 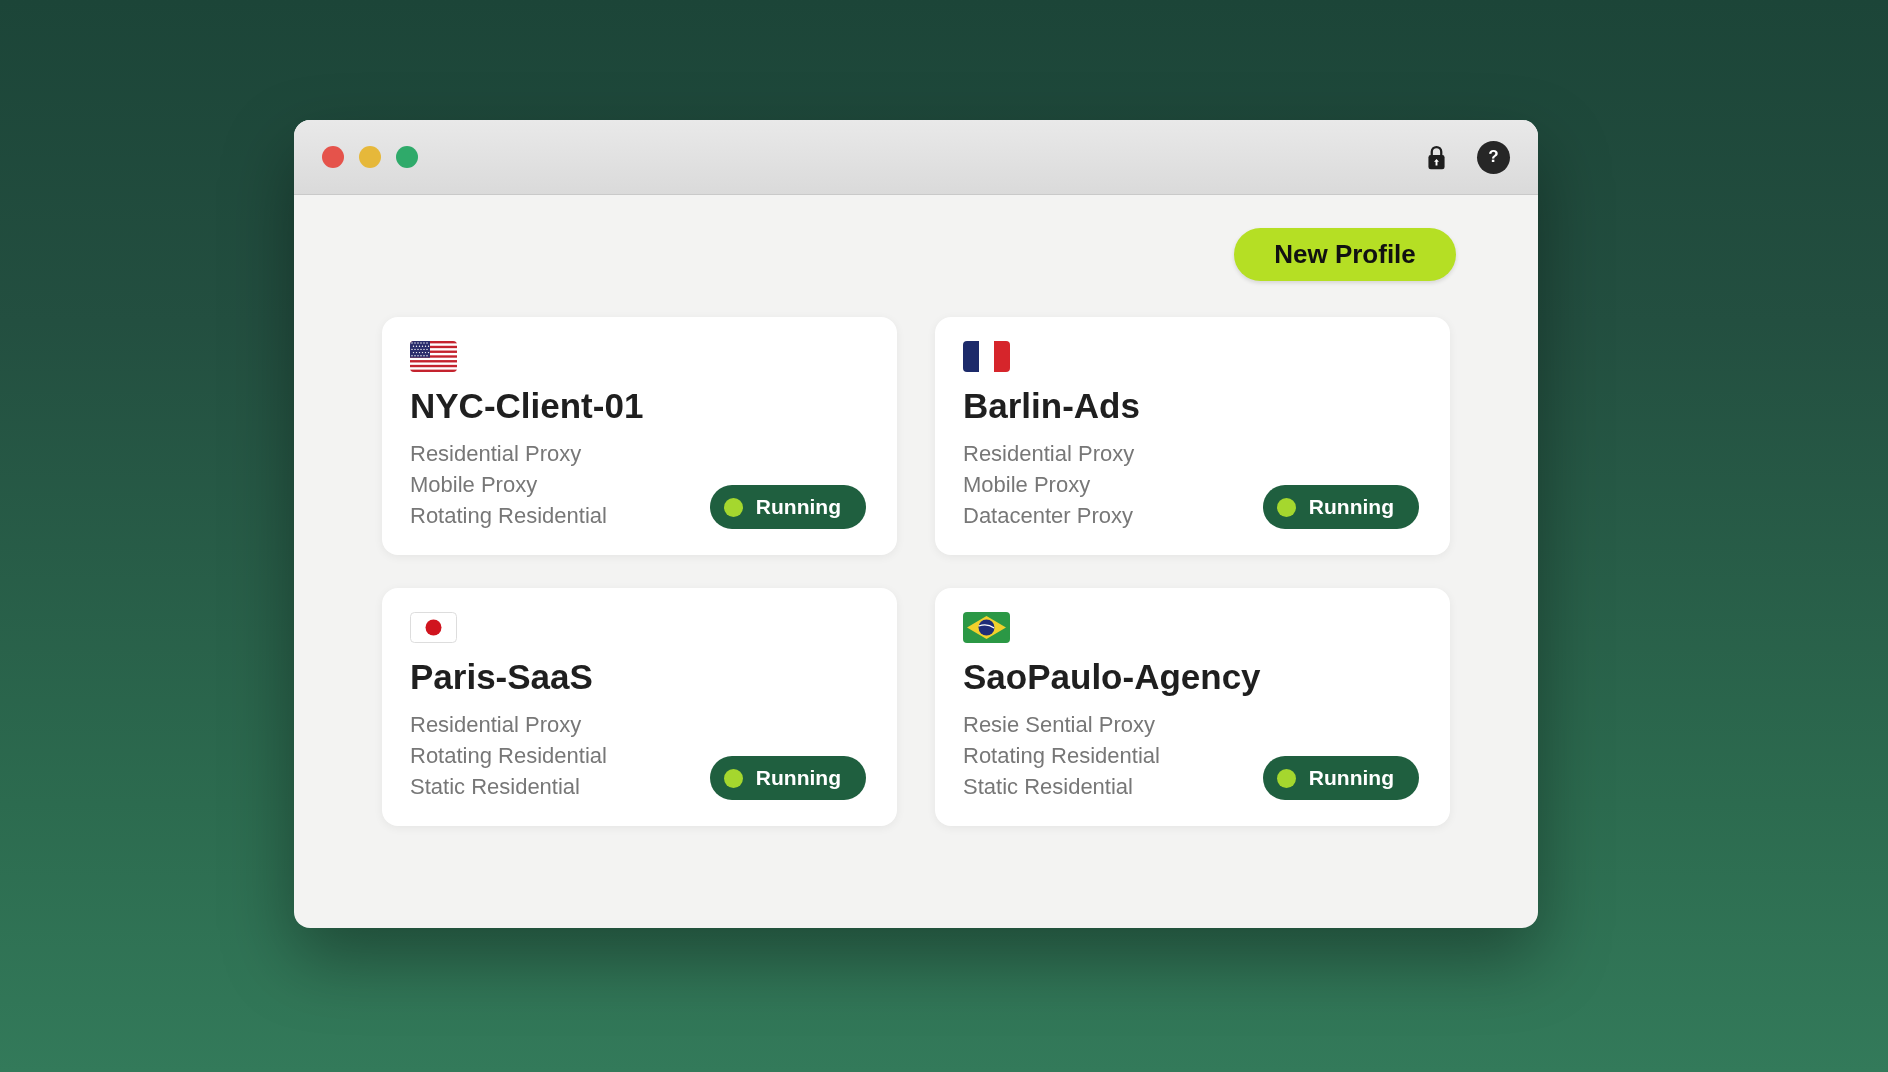 What do you see at coordinates (433, 356) in the screenshot?
I see `us-flag-icon` at bounding box center [433, 356].